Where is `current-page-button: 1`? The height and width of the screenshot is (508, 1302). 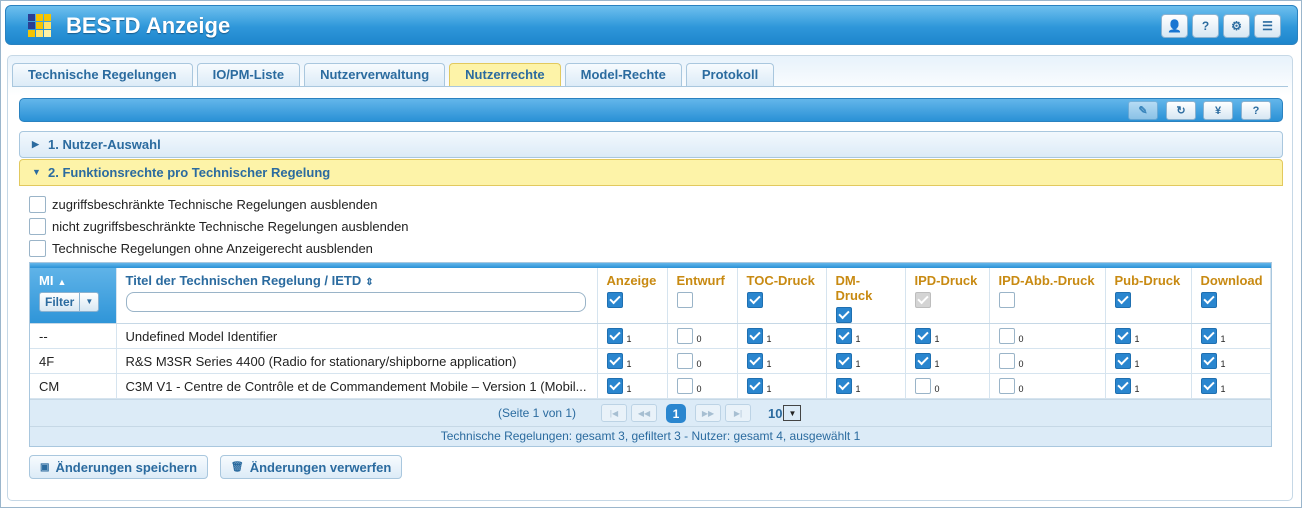
current-page-button: 1 is located at coordinates (676, 413).